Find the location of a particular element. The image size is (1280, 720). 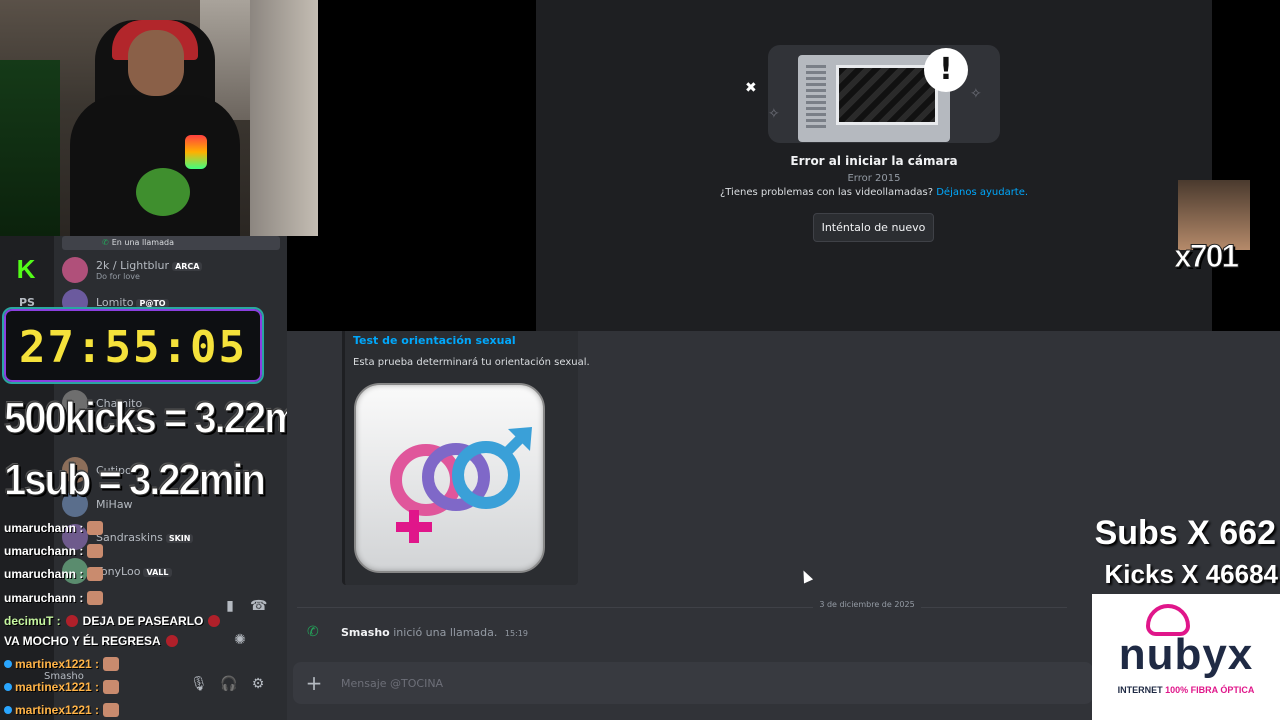

gender-symbols-icon is located at coordinates (461, 485).